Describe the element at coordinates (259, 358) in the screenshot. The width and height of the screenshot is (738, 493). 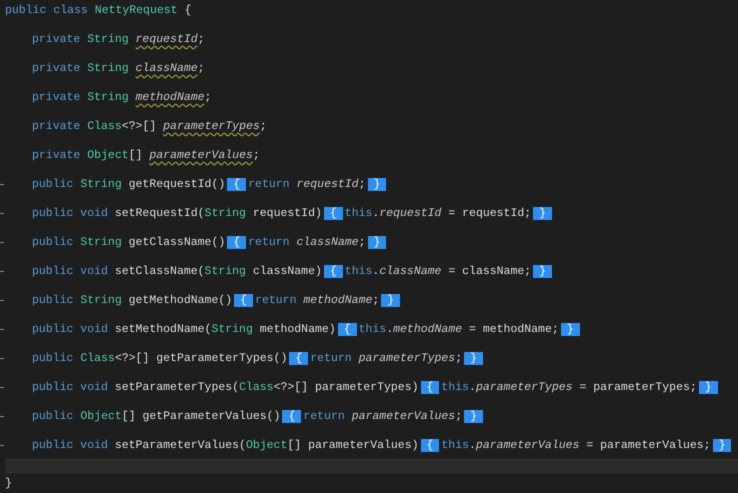
I see `code-line: public Class<?>[] getParameterTypes() { return parameterTypes; }` at that location.